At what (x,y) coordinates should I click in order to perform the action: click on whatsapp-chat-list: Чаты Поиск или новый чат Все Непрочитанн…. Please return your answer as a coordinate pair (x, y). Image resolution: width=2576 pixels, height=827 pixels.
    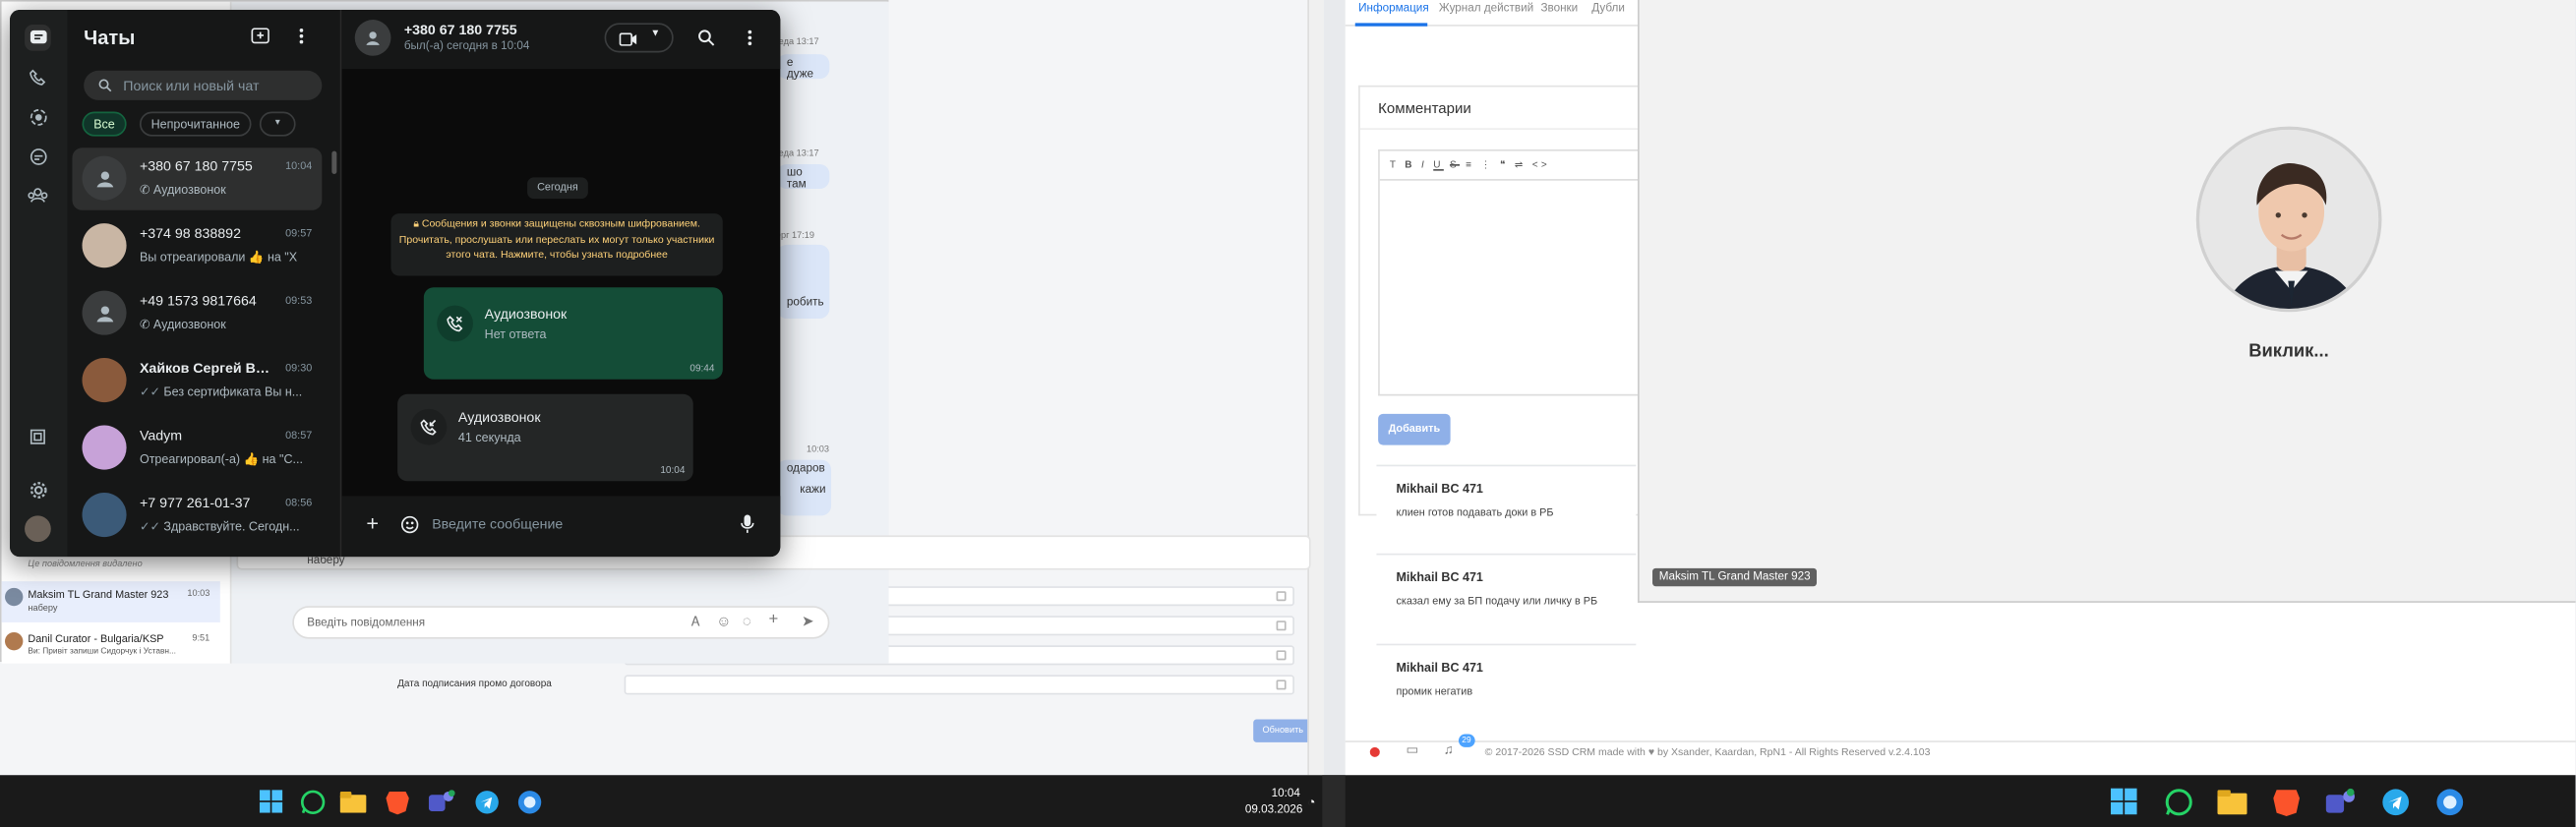
    Looking at the image, I should click on (203, 284).